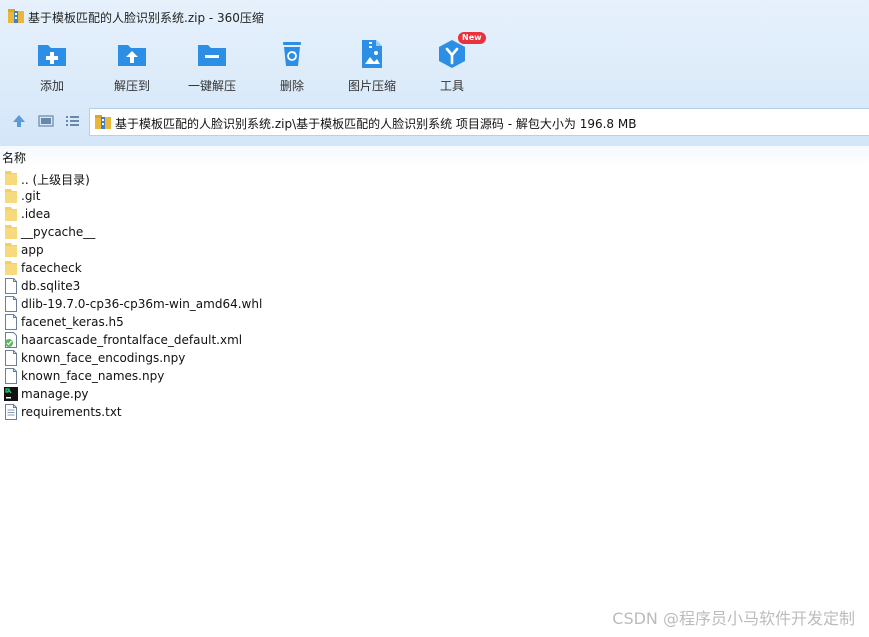 The height and width of the screenshot is (637, 869). I want to click on file-name: .. (上级目录), so click(55, 180).